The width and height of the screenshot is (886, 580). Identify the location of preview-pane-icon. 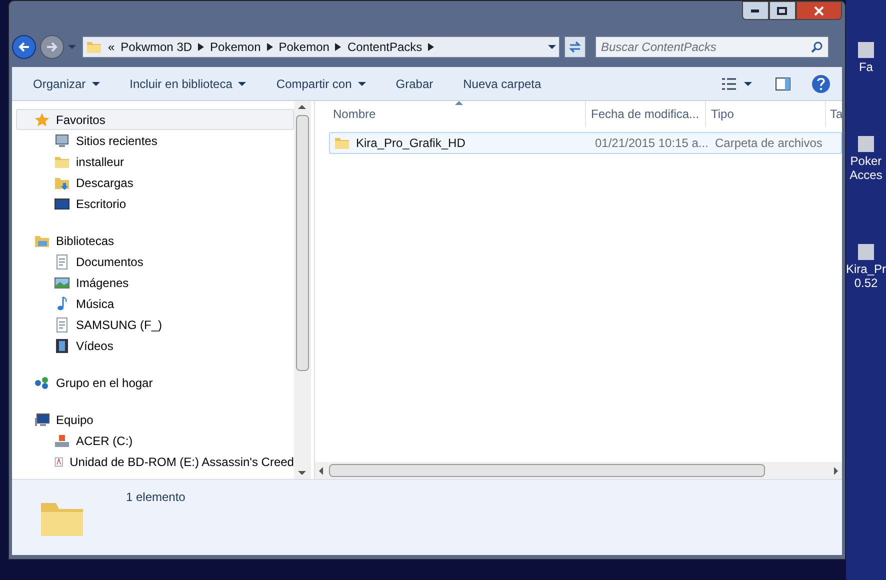
(782, 83).